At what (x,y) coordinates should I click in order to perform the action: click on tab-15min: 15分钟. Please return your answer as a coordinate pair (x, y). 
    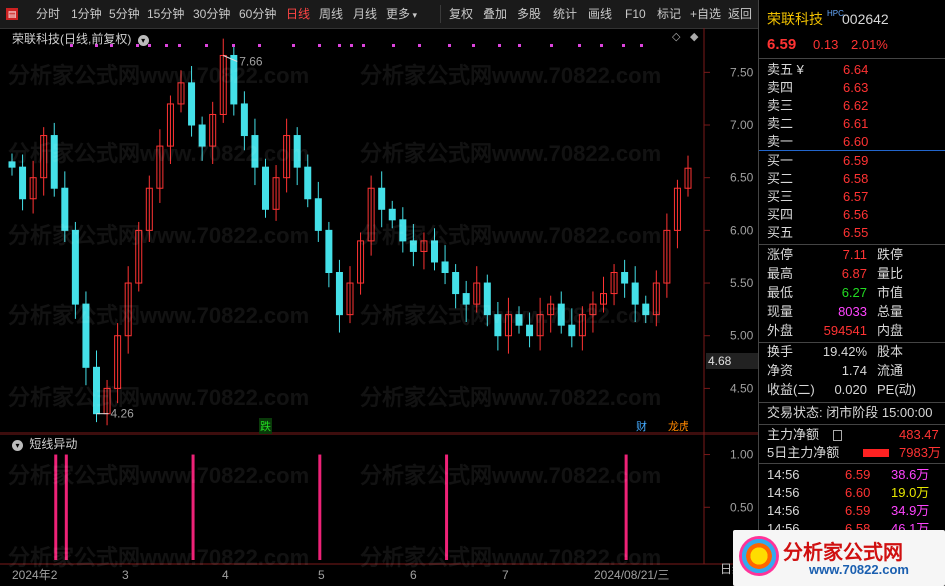
    Looking at the image, I should click on (165, 14).